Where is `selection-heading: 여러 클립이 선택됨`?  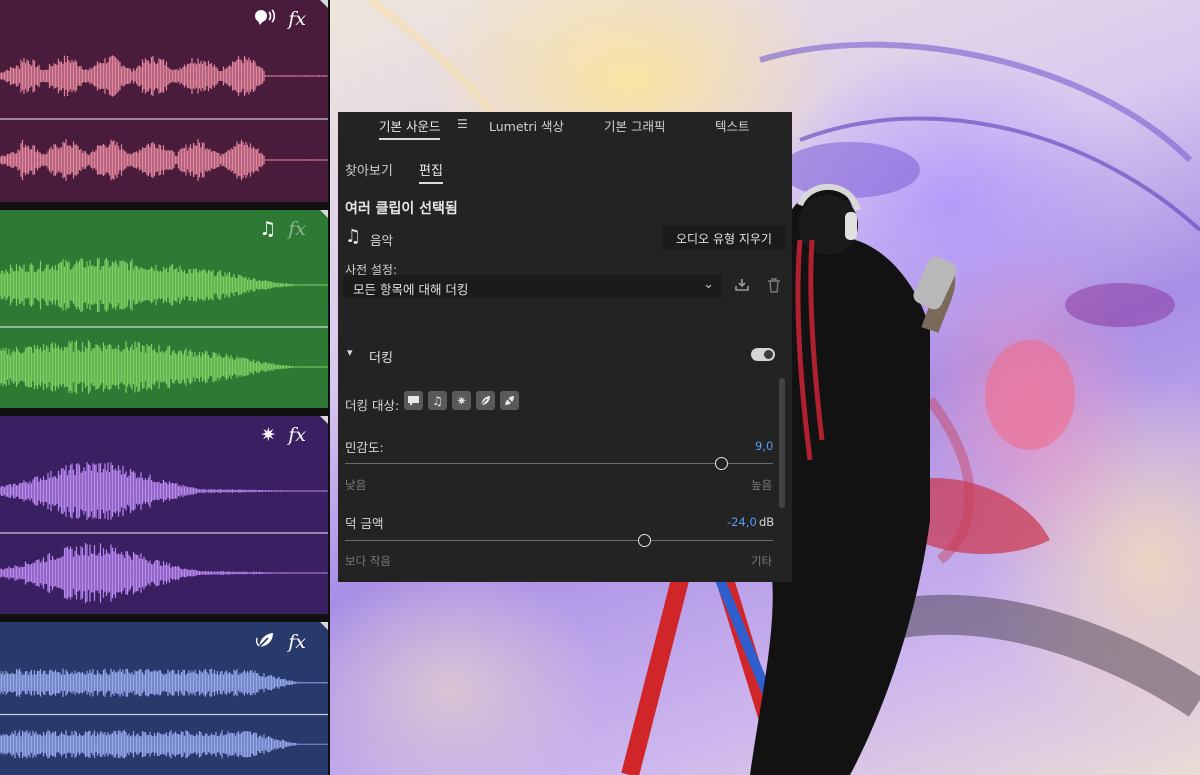
selection-heading: 여러 클립이 선택됨 is located at coordinates (401, 209).